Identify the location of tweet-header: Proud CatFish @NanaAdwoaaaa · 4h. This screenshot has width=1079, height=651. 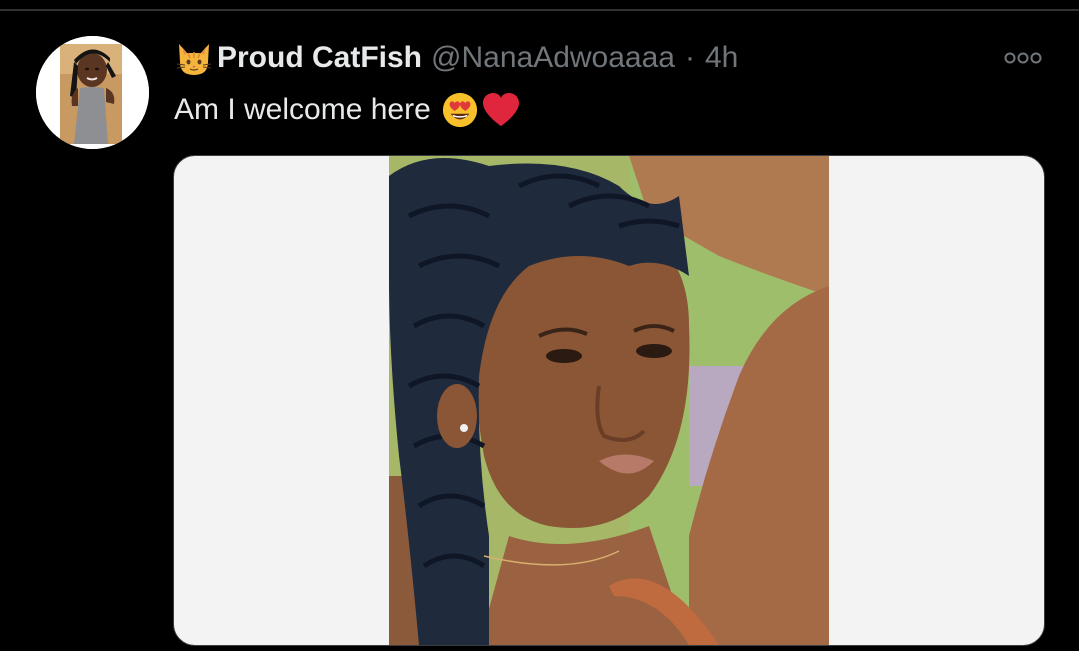
(456, 58).